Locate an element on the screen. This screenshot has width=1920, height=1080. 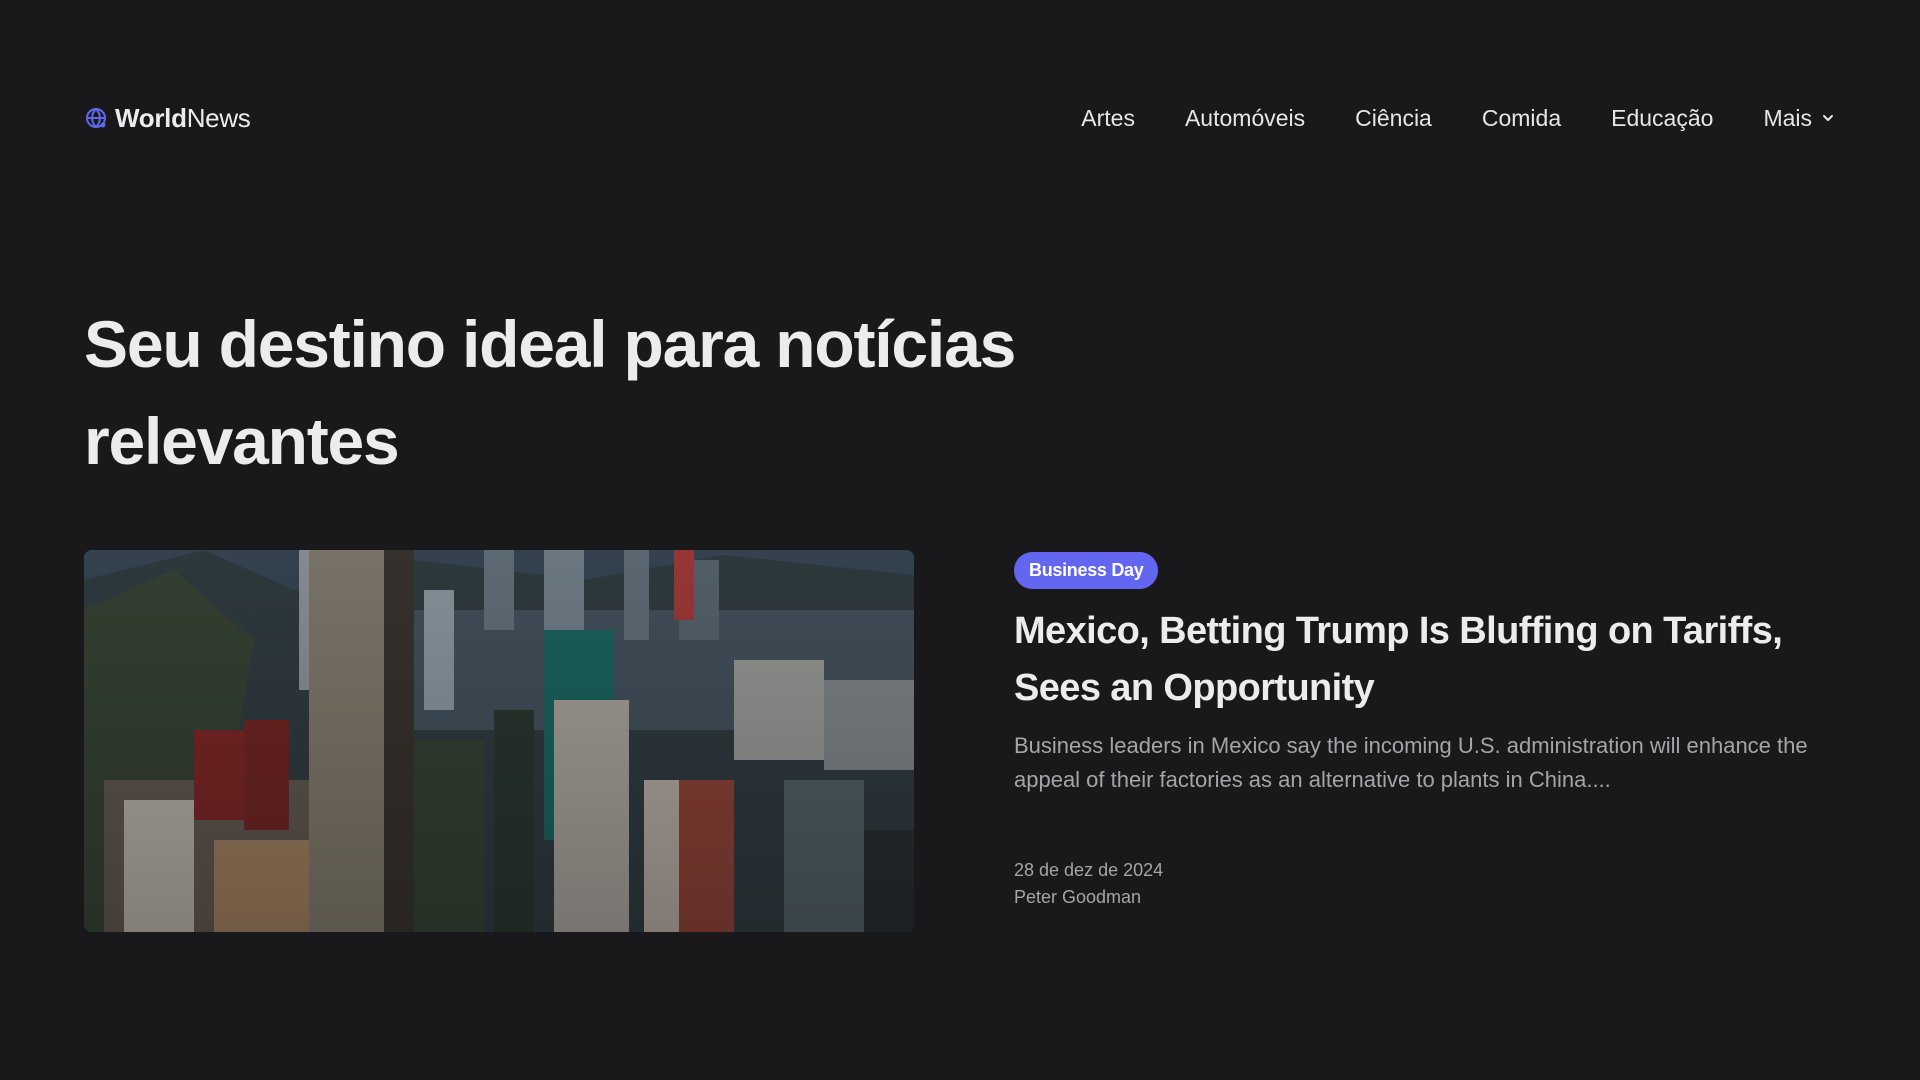
article-meta: 28 de dez de 2024 Peter Goodman is located at coordinates (1429, 884).